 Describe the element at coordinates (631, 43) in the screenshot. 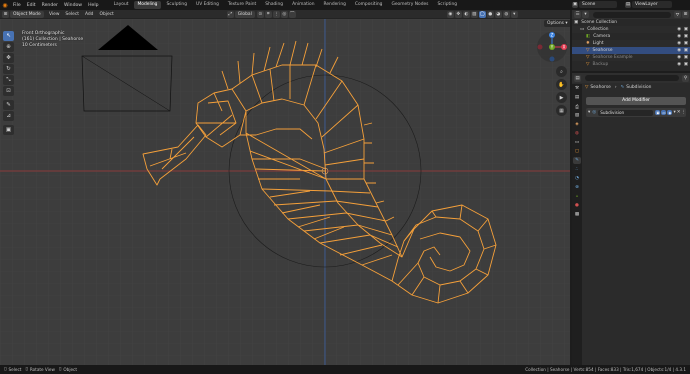

I see `outliner-row: ✹ Light ◉ ▣` at that location.